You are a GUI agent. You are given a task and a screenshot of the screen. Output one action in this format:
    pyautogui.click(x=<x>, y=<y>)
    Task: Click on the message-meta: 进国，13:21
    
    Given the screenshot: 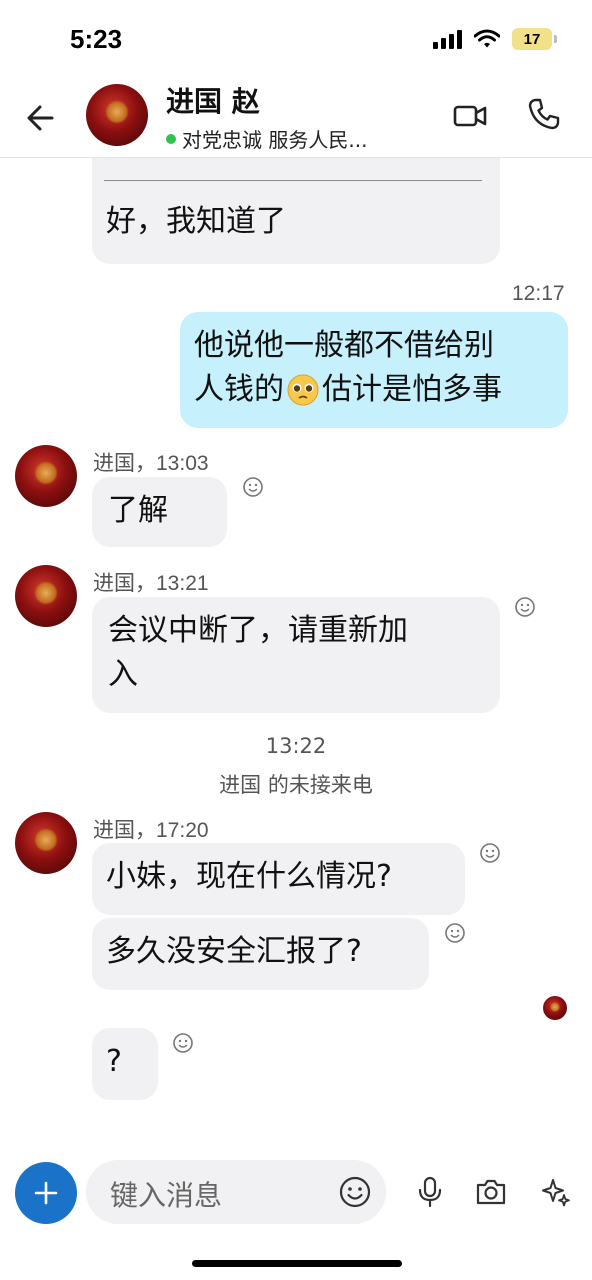 What is the action you would take?
    pyautogui.click(x=151, y=583)
    